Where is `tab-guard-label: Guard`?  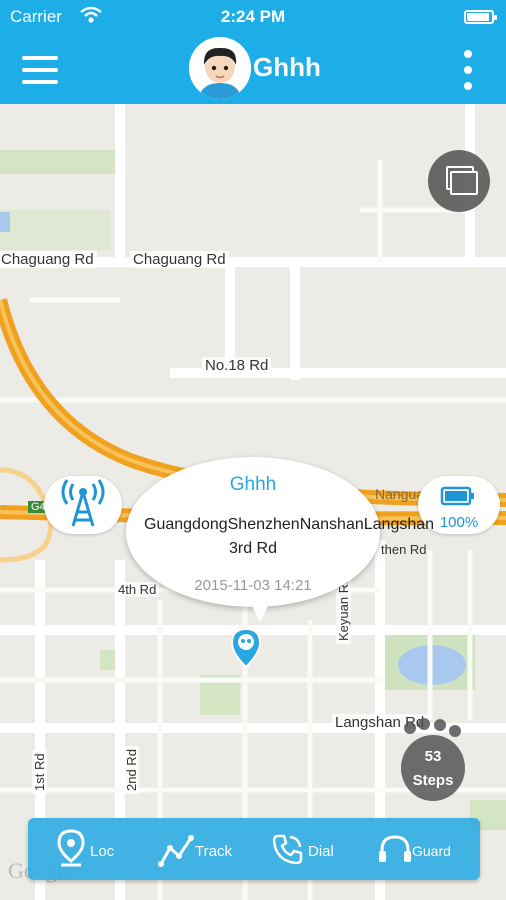 tab-guard-label: Guard is located at coordinates (431, 851).